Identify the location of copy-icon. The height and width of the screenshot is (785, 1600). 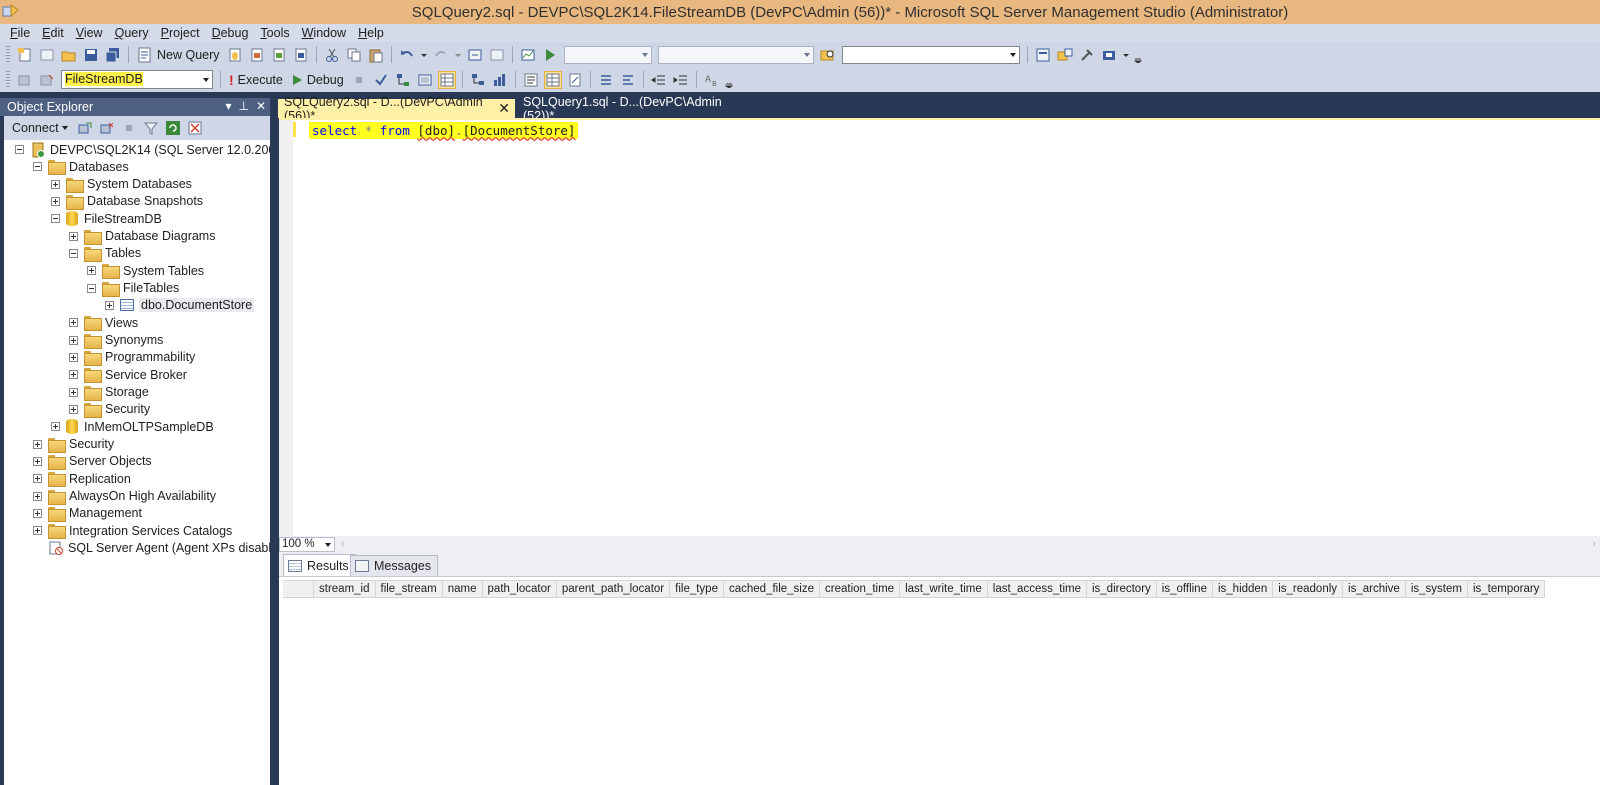
(354, 55).